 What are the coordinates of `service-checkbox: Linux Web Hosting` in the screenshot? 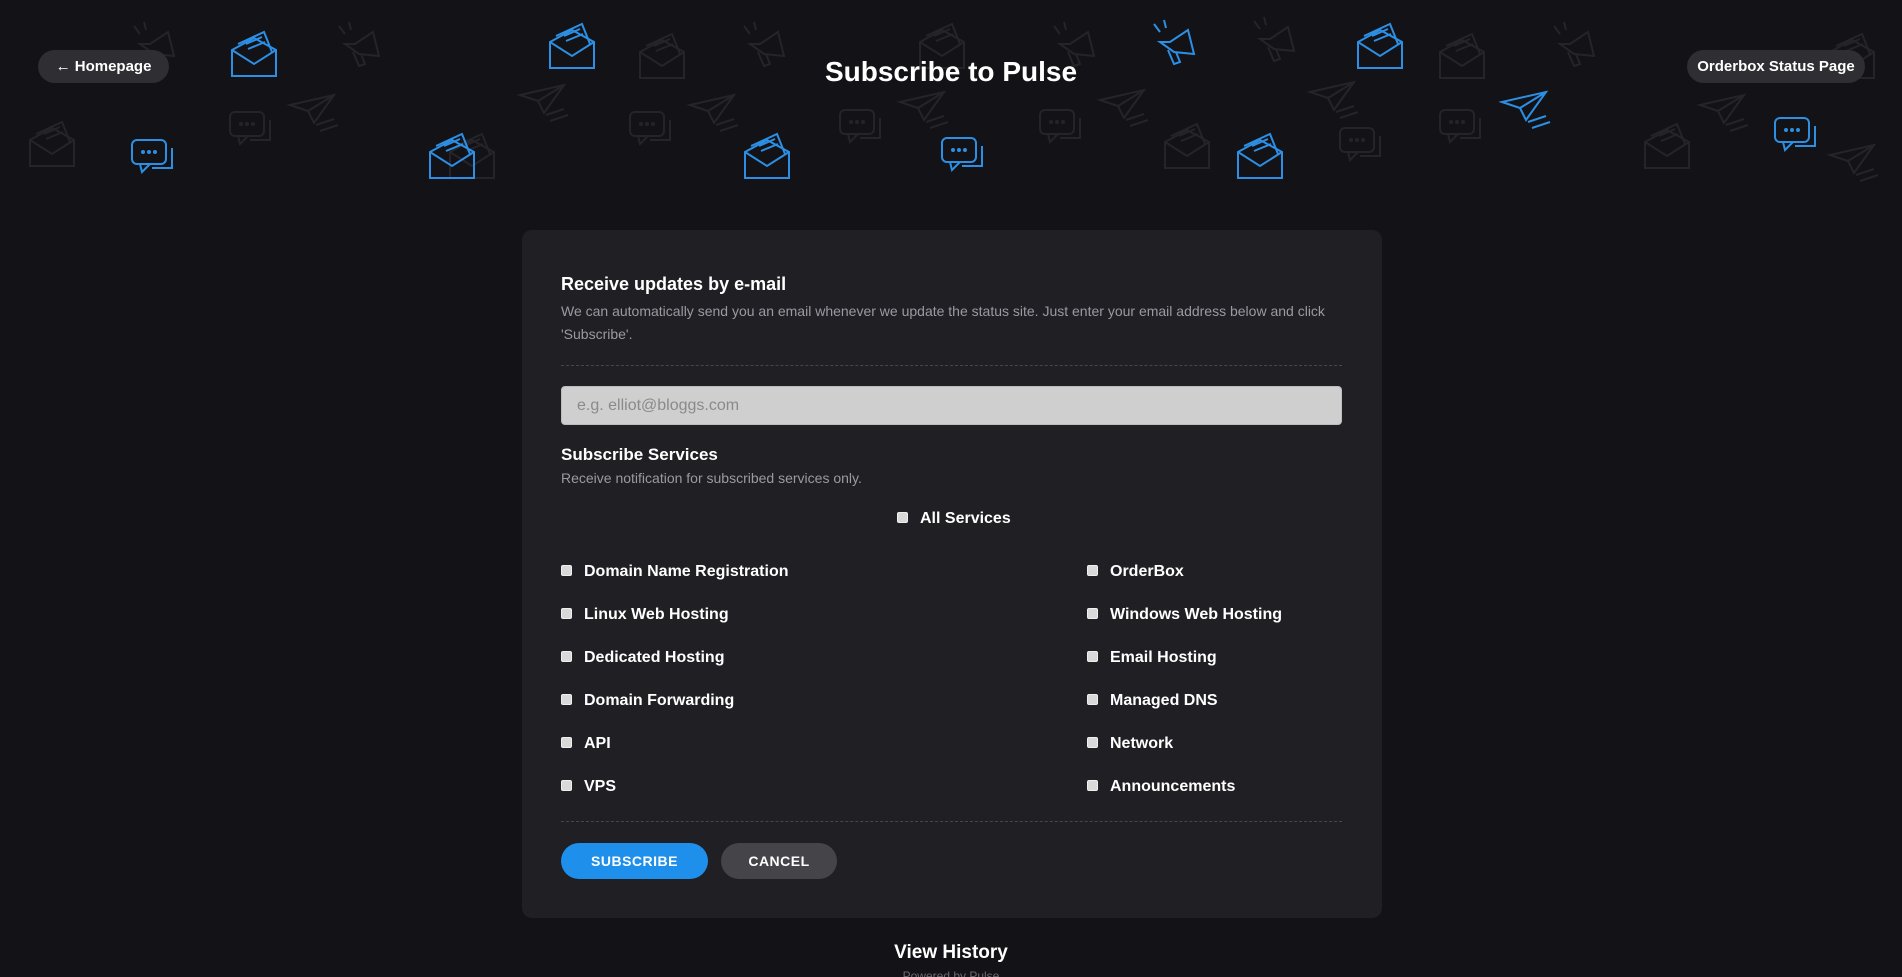 It's located at (645, 615).